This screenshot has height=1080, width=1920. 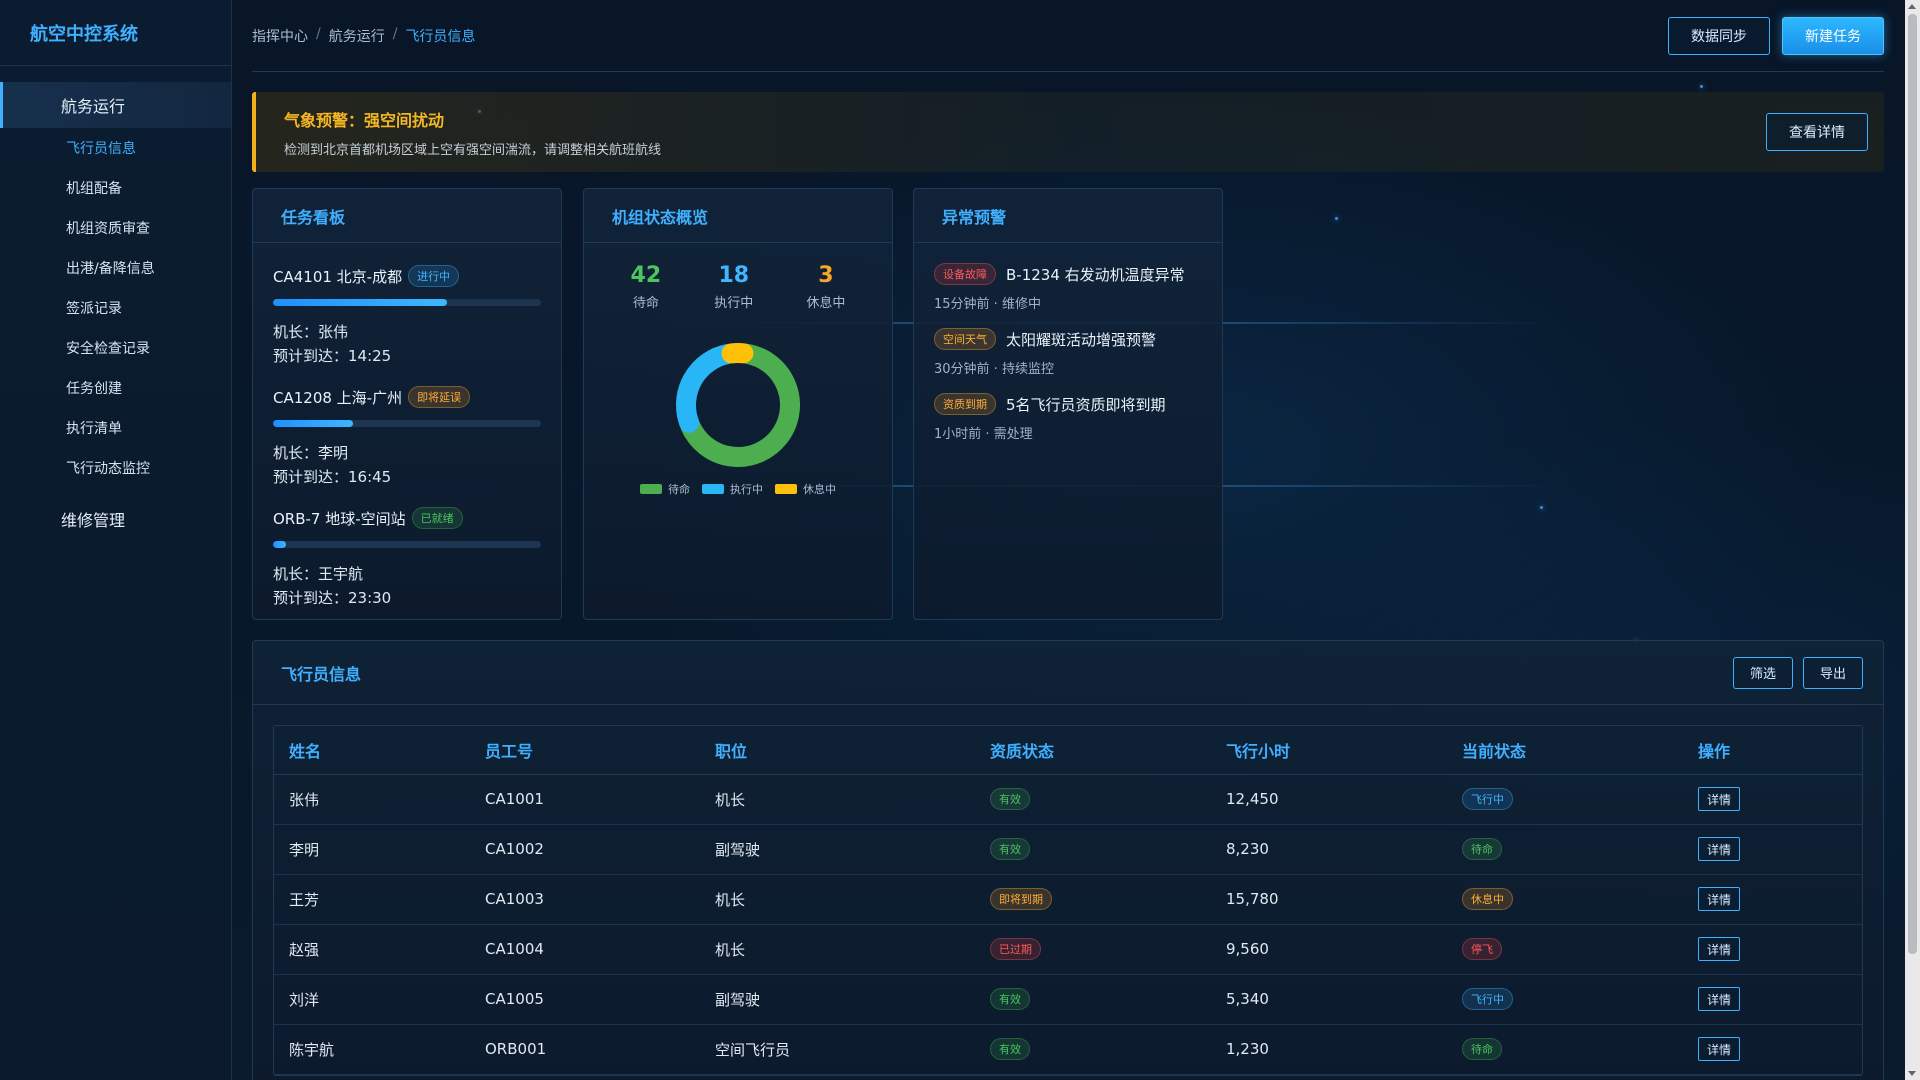 I want to click on flight-hours: 12,450, so click(x=1252, y=799).